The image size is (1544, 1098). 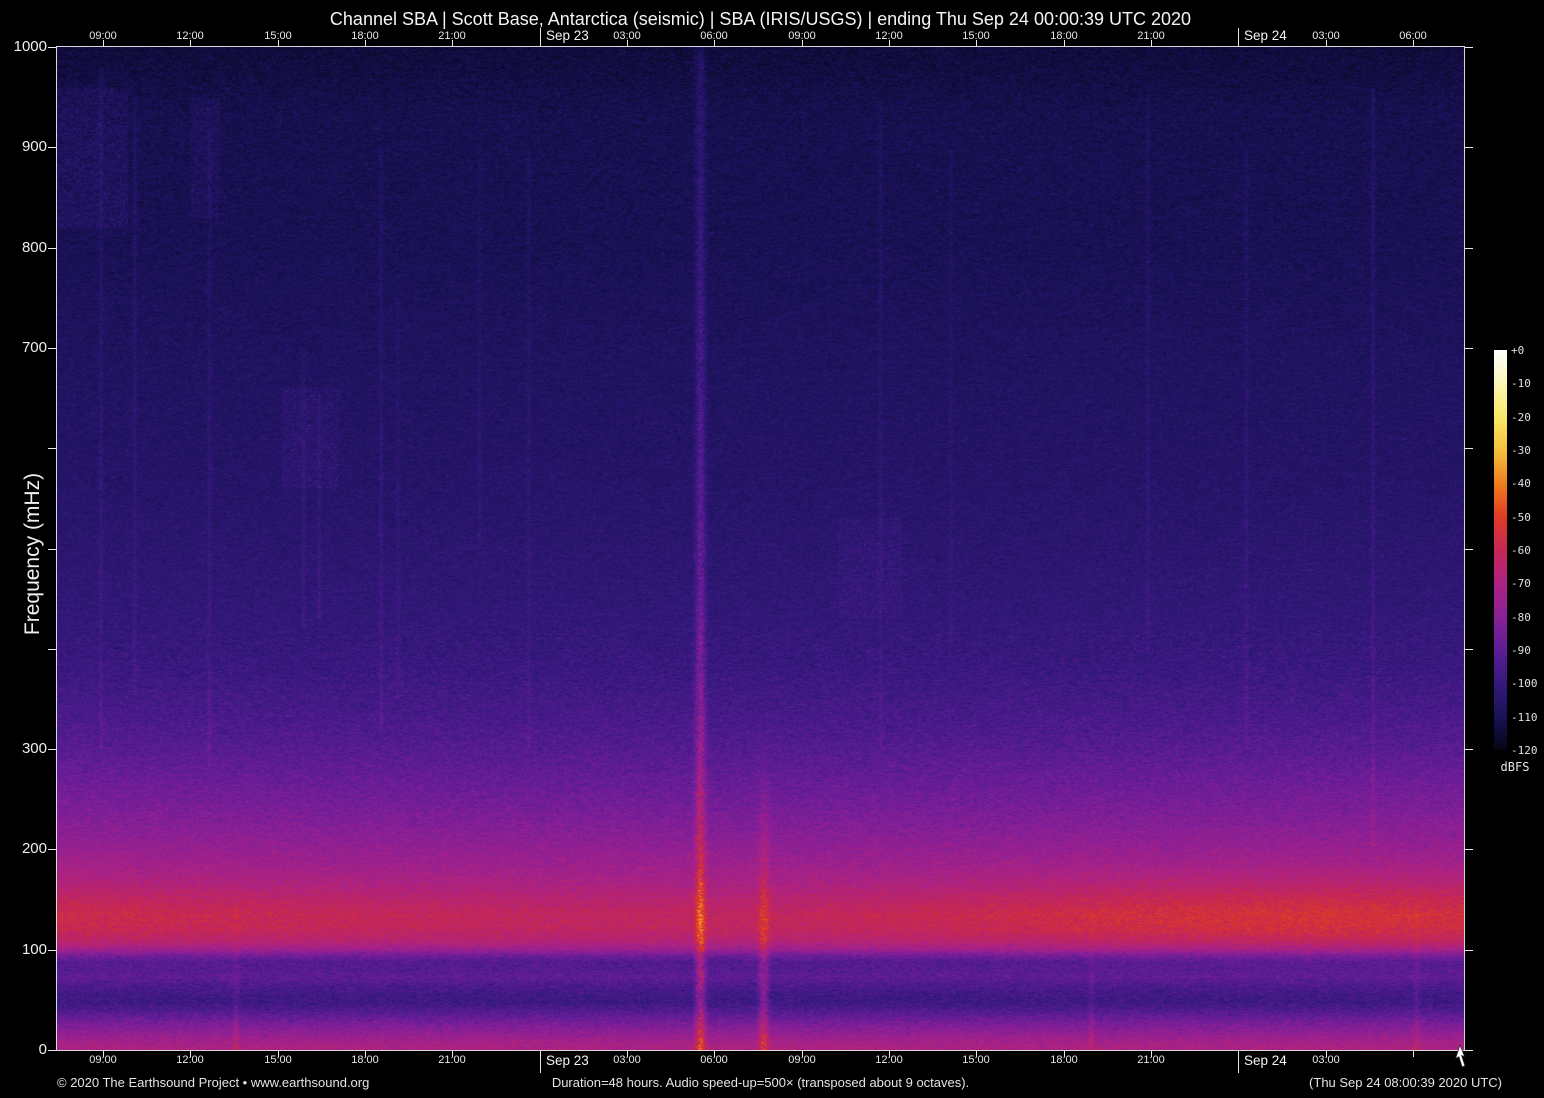 What do you see at coordinates (1521, 450) in the screenshot?
I see `colorbar-tick-label: -30` at bounding box center [1521, 450].